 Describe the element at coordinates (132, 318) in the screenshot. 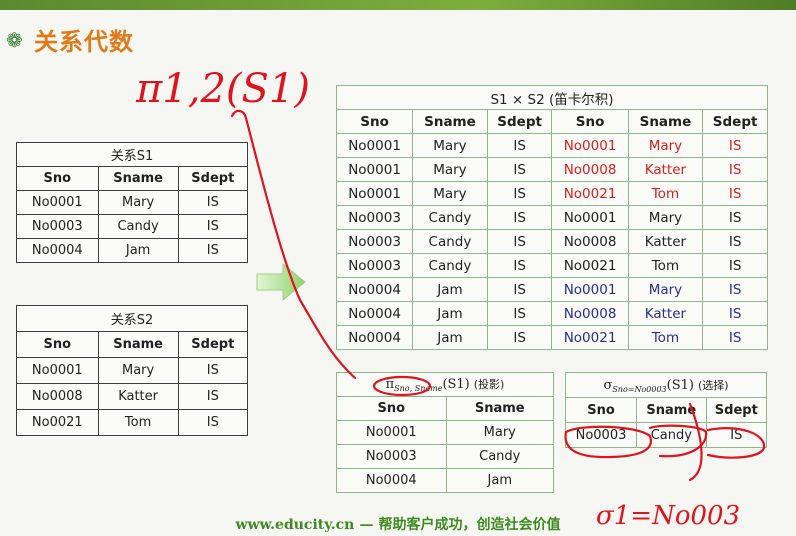

I see `table-s2-caption: 关系S2` at that location.